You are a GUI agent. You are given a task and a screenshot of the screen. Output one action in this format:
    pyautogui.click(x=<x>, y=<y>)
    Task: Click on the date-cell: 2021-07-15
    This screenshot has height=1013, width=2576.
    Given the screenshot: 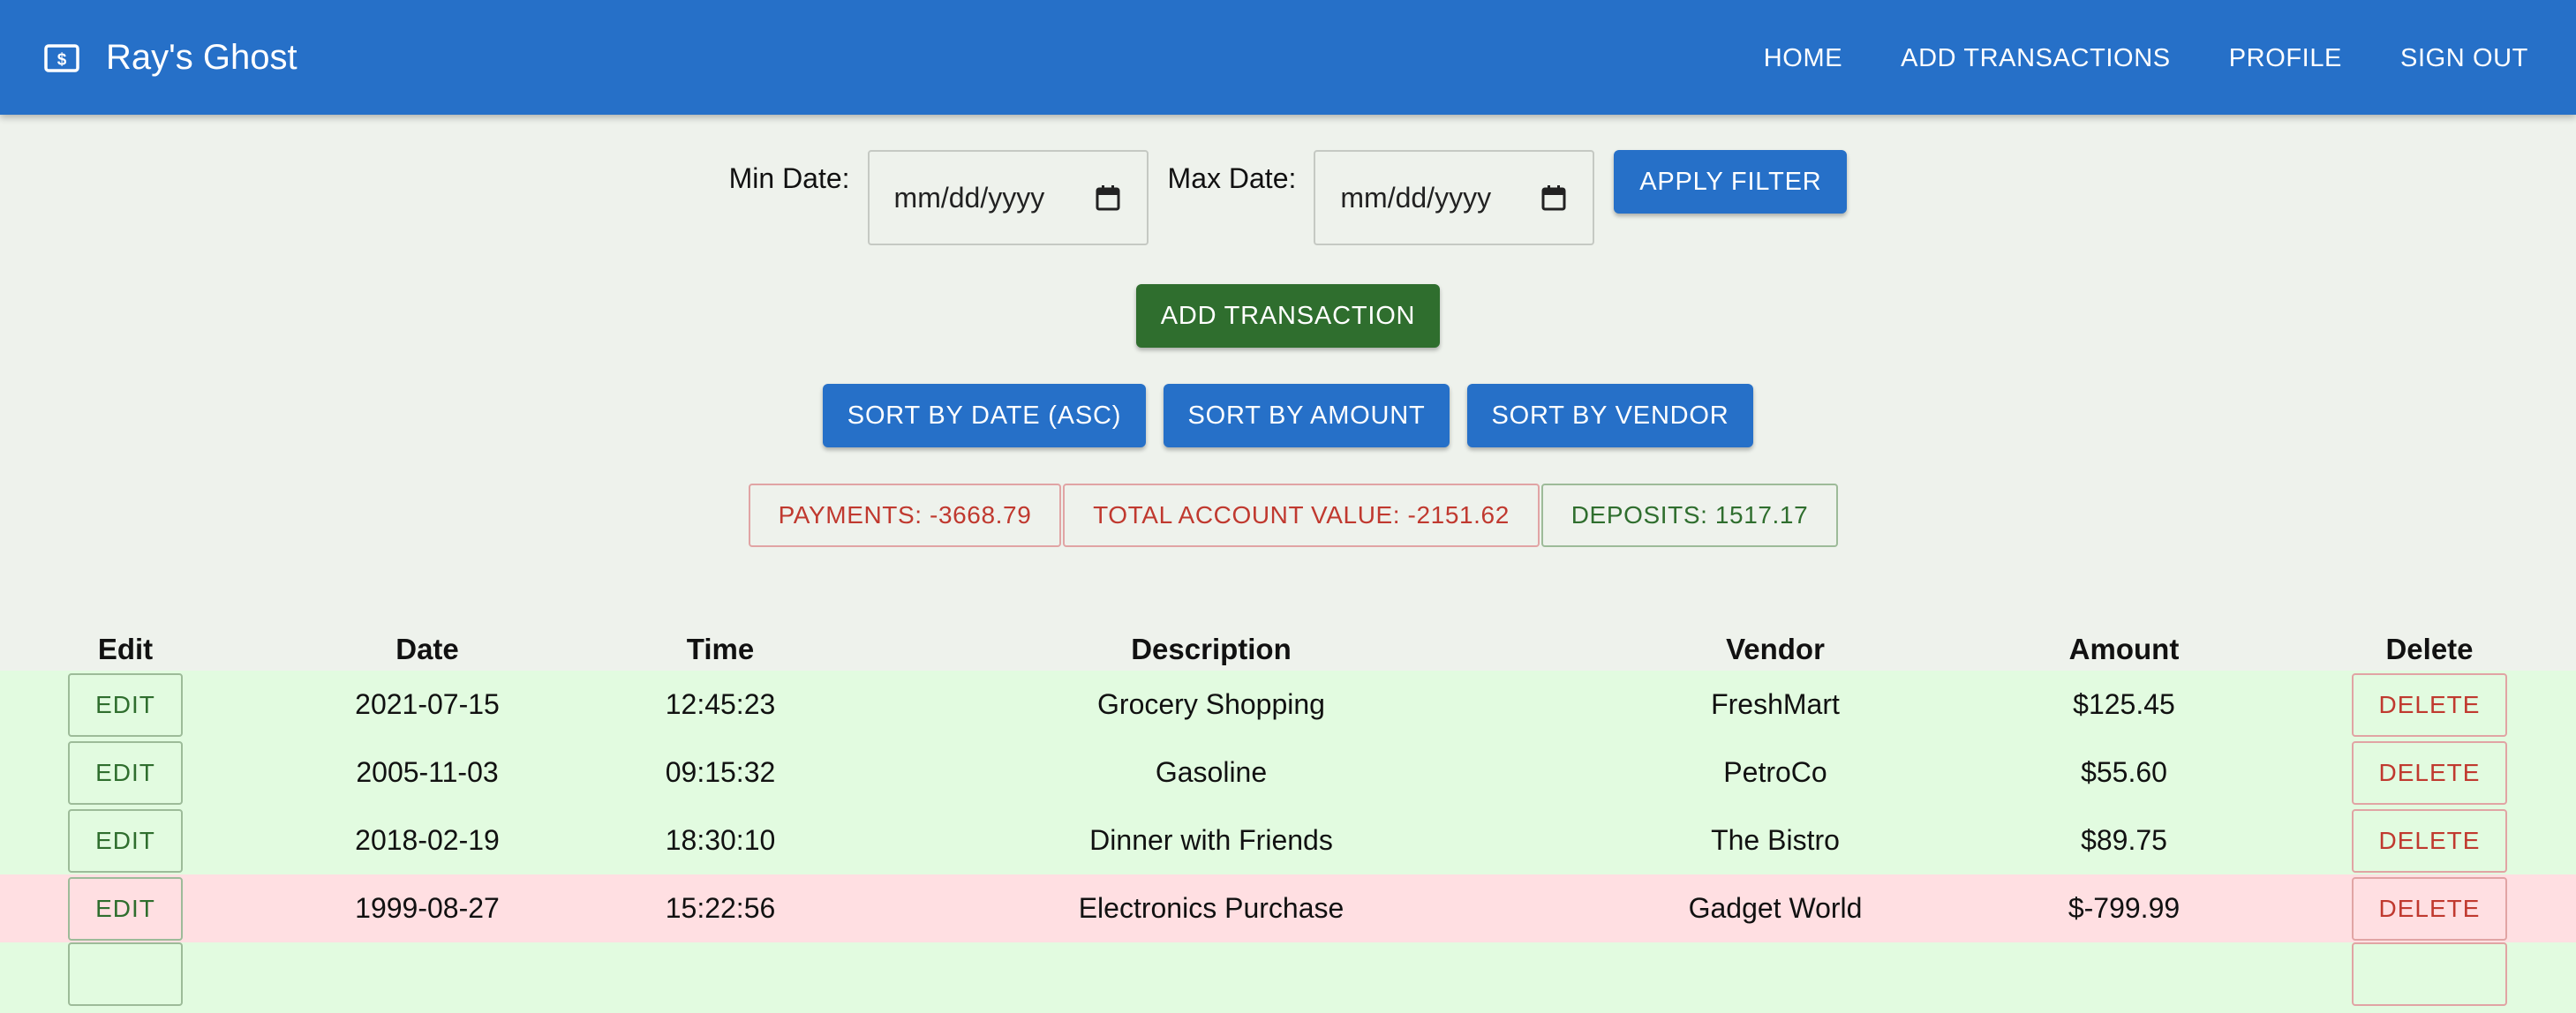 What is the action you would take?
    pyautogui.click(x=428, y=705)
    